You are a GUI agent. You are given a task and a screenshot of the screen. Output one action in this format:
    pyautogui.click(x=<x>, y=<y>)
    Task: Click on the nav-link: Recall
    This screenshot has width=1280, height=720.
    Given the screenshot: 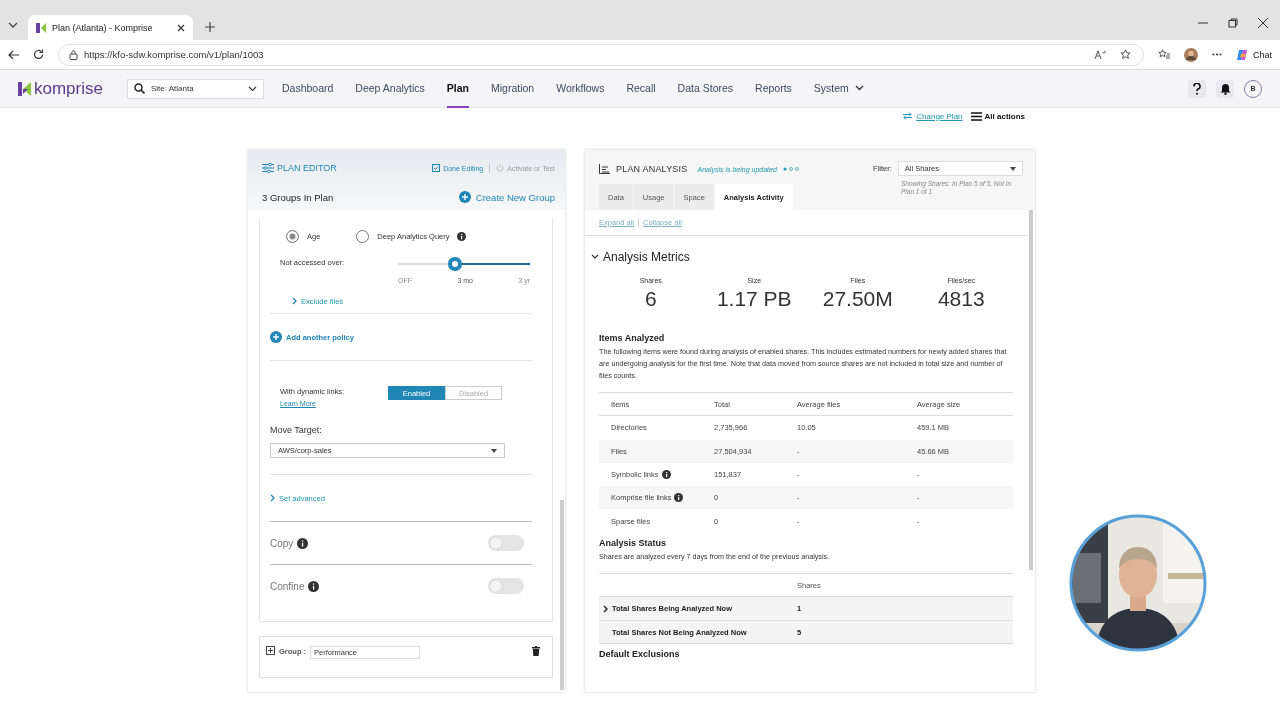 What is the action you would take?
    pyautogui.click(x=641, y=88)
    